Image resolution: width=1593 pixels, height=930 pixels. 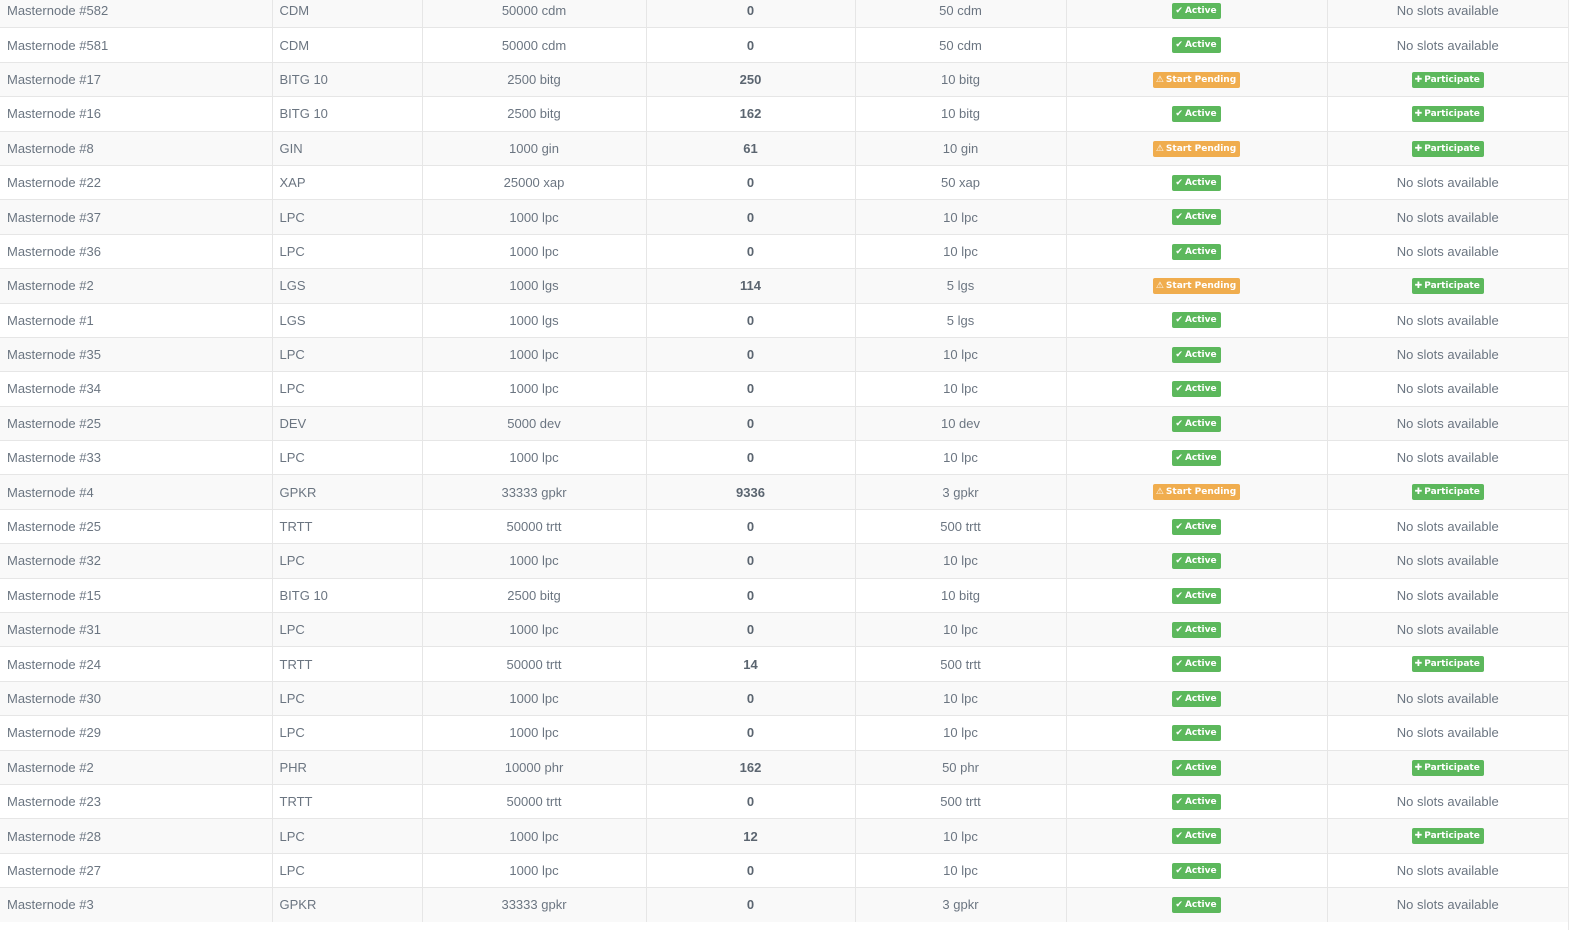 I want to click on coin-ticker: GIN, so click(x=347, y=148).